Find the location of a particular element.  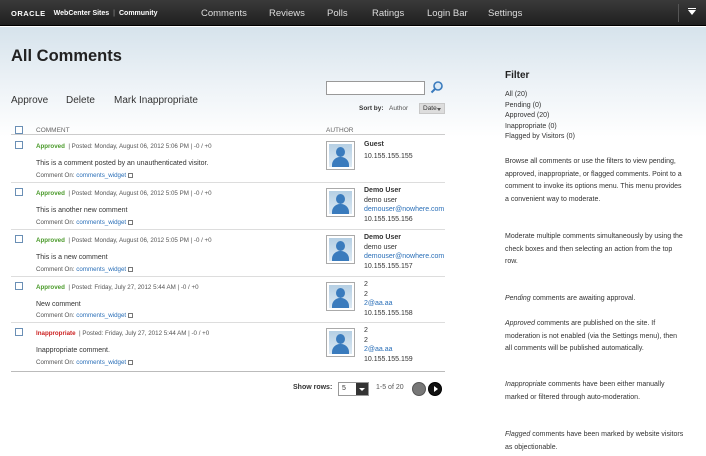

filter-inappropriate: Inappropriate (0) is located at coordinates (540, 127).